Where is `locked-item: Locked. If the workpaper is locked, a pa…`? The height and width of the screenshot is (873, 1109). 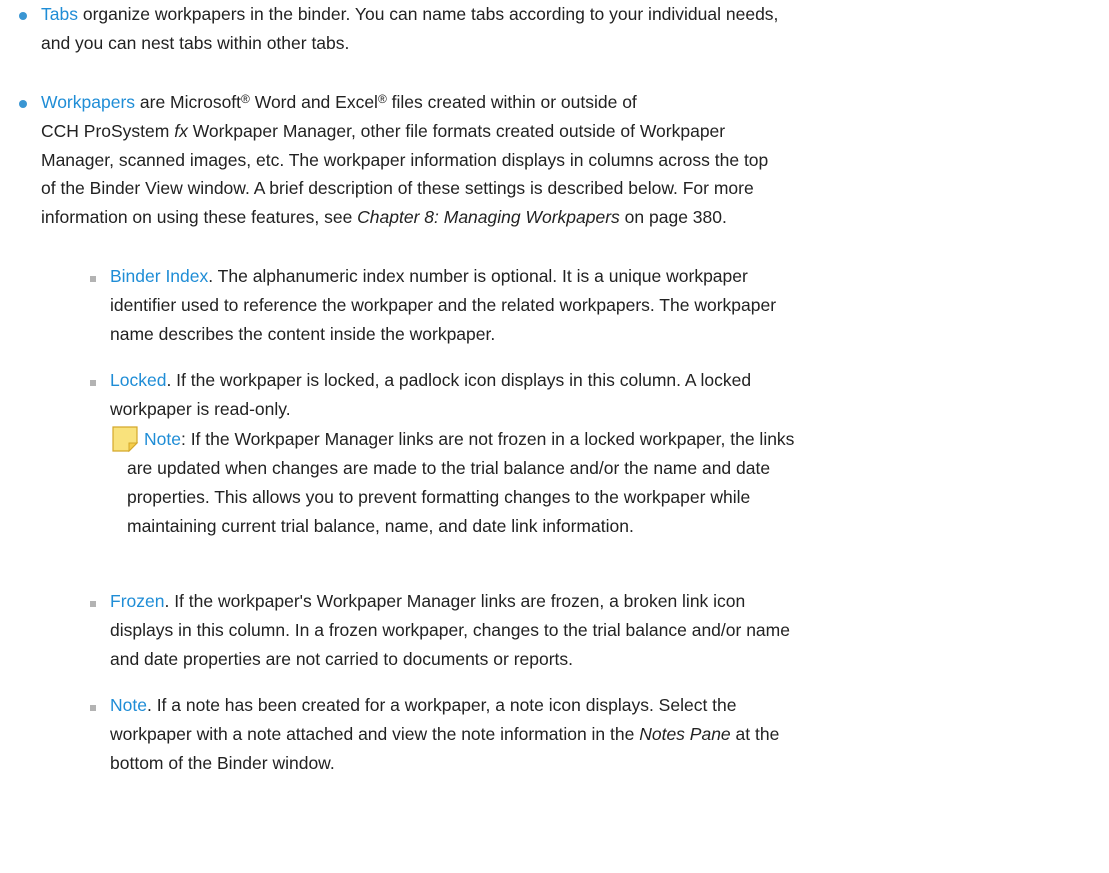
locked-item: Locked. If the workpaper is locked, a pa… is located at coordinates (431, 394).